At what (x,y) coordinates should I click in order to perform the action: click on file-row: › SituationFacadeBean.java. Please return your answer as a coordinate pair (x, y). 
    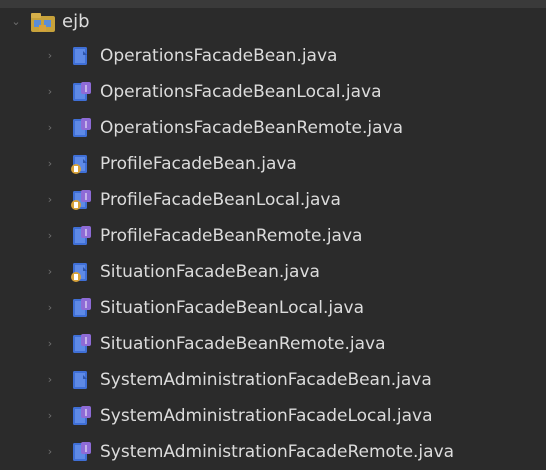
    Looking at the image, I should click on (273, 272).